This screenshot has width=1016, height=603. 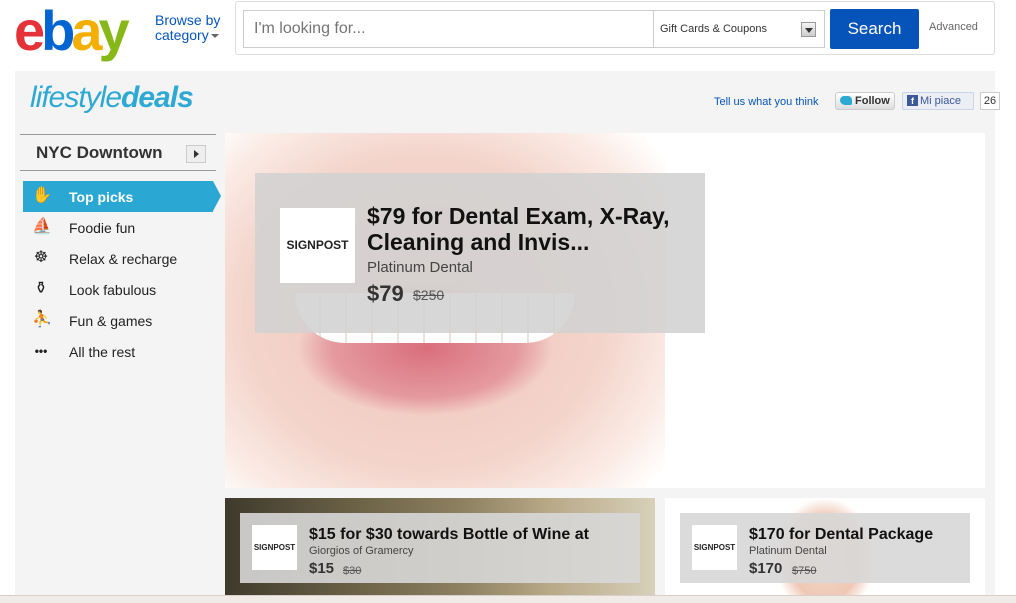 What do you see at coordinates (102, 352) in the screenshot?
I see `nav-item-label: All the rest` at bounding box center [102, 352].